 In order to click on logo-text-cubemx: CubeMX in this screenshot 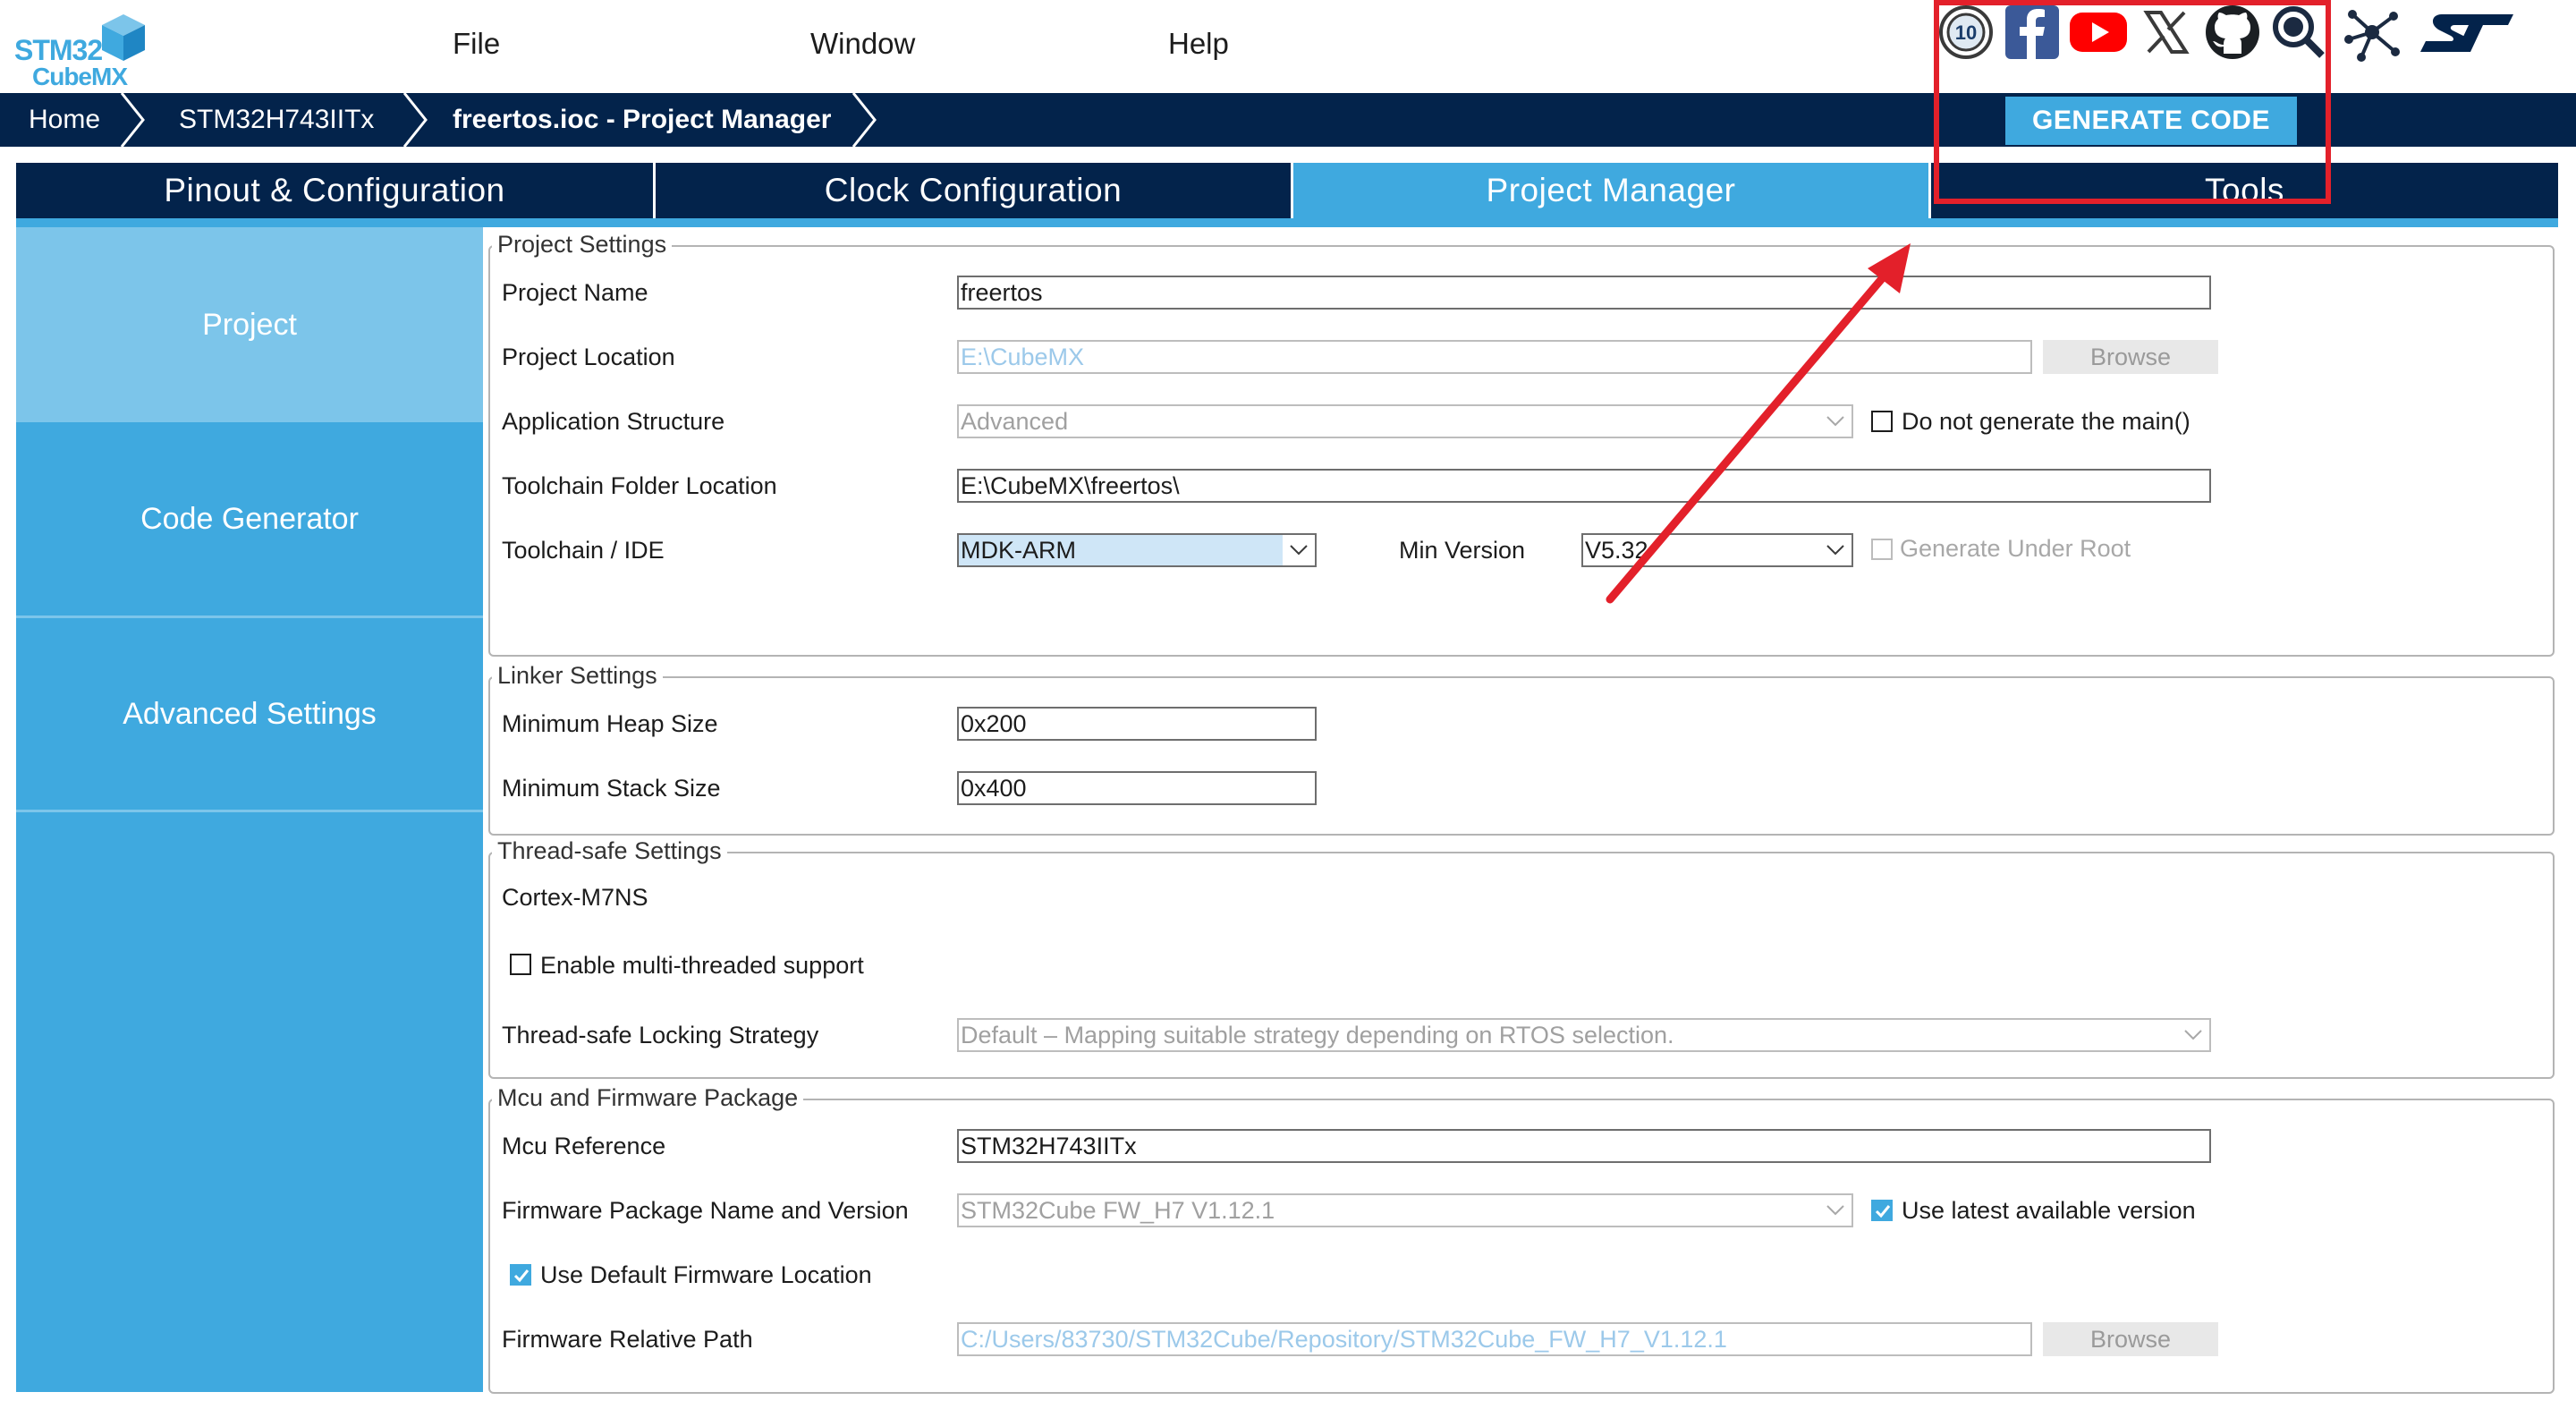, I will do `click(80, 76)`.